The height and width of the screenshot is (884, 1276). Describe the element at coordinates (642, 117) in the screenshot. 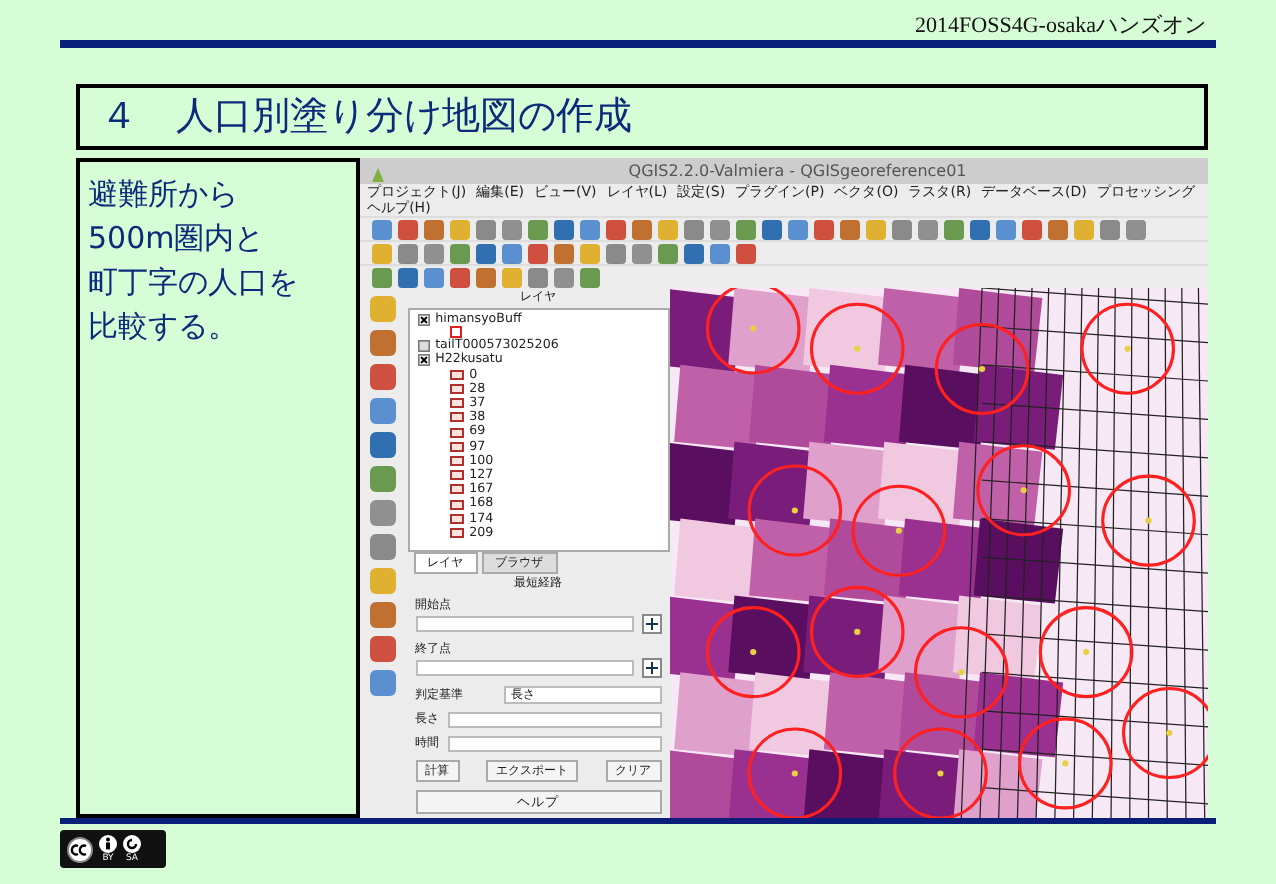

I see `slide-title: ４ 人口別塗り分け地図の作成` at that location.